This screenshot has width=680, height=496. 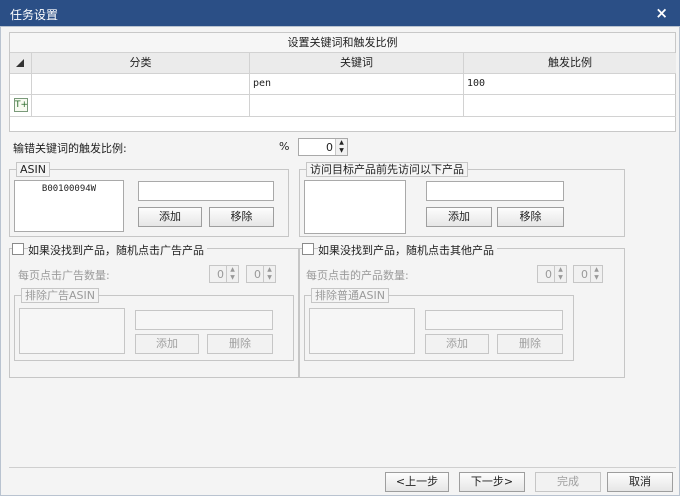 What do you see at coordinates (204, 320) in the screenshot?
I see `exclude-ad-input` at bounding box center [204, 320].